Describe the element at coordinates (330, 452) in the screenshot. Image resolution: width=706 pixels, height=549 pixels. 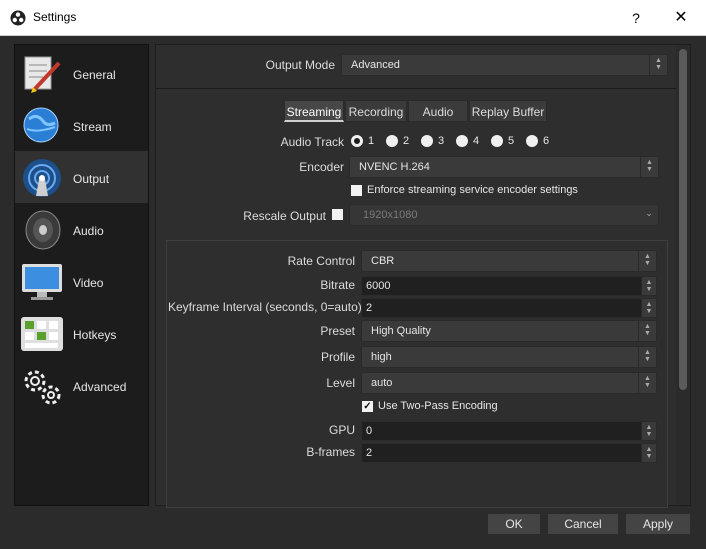
I see `bframes-label: B-frames` at that location.